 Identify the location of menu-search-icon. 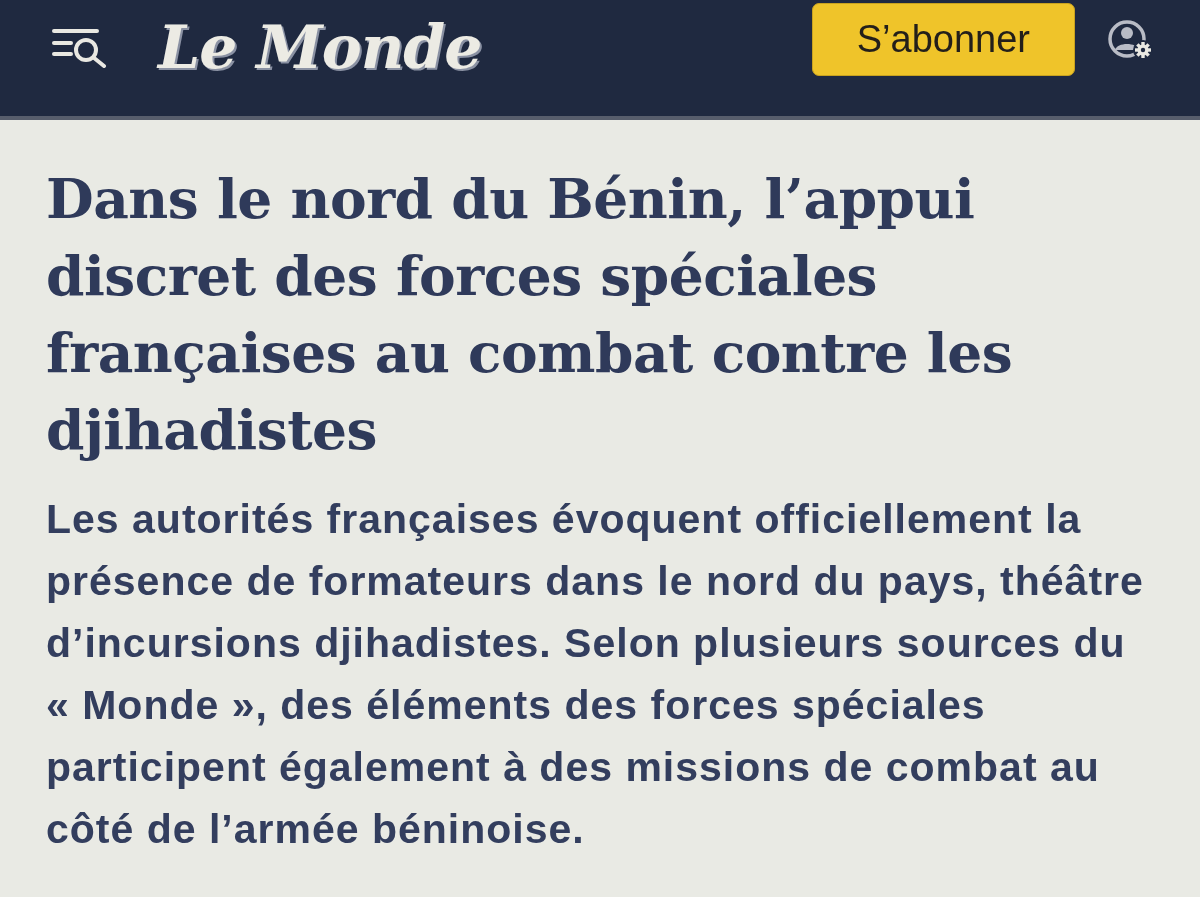
(80, 47).